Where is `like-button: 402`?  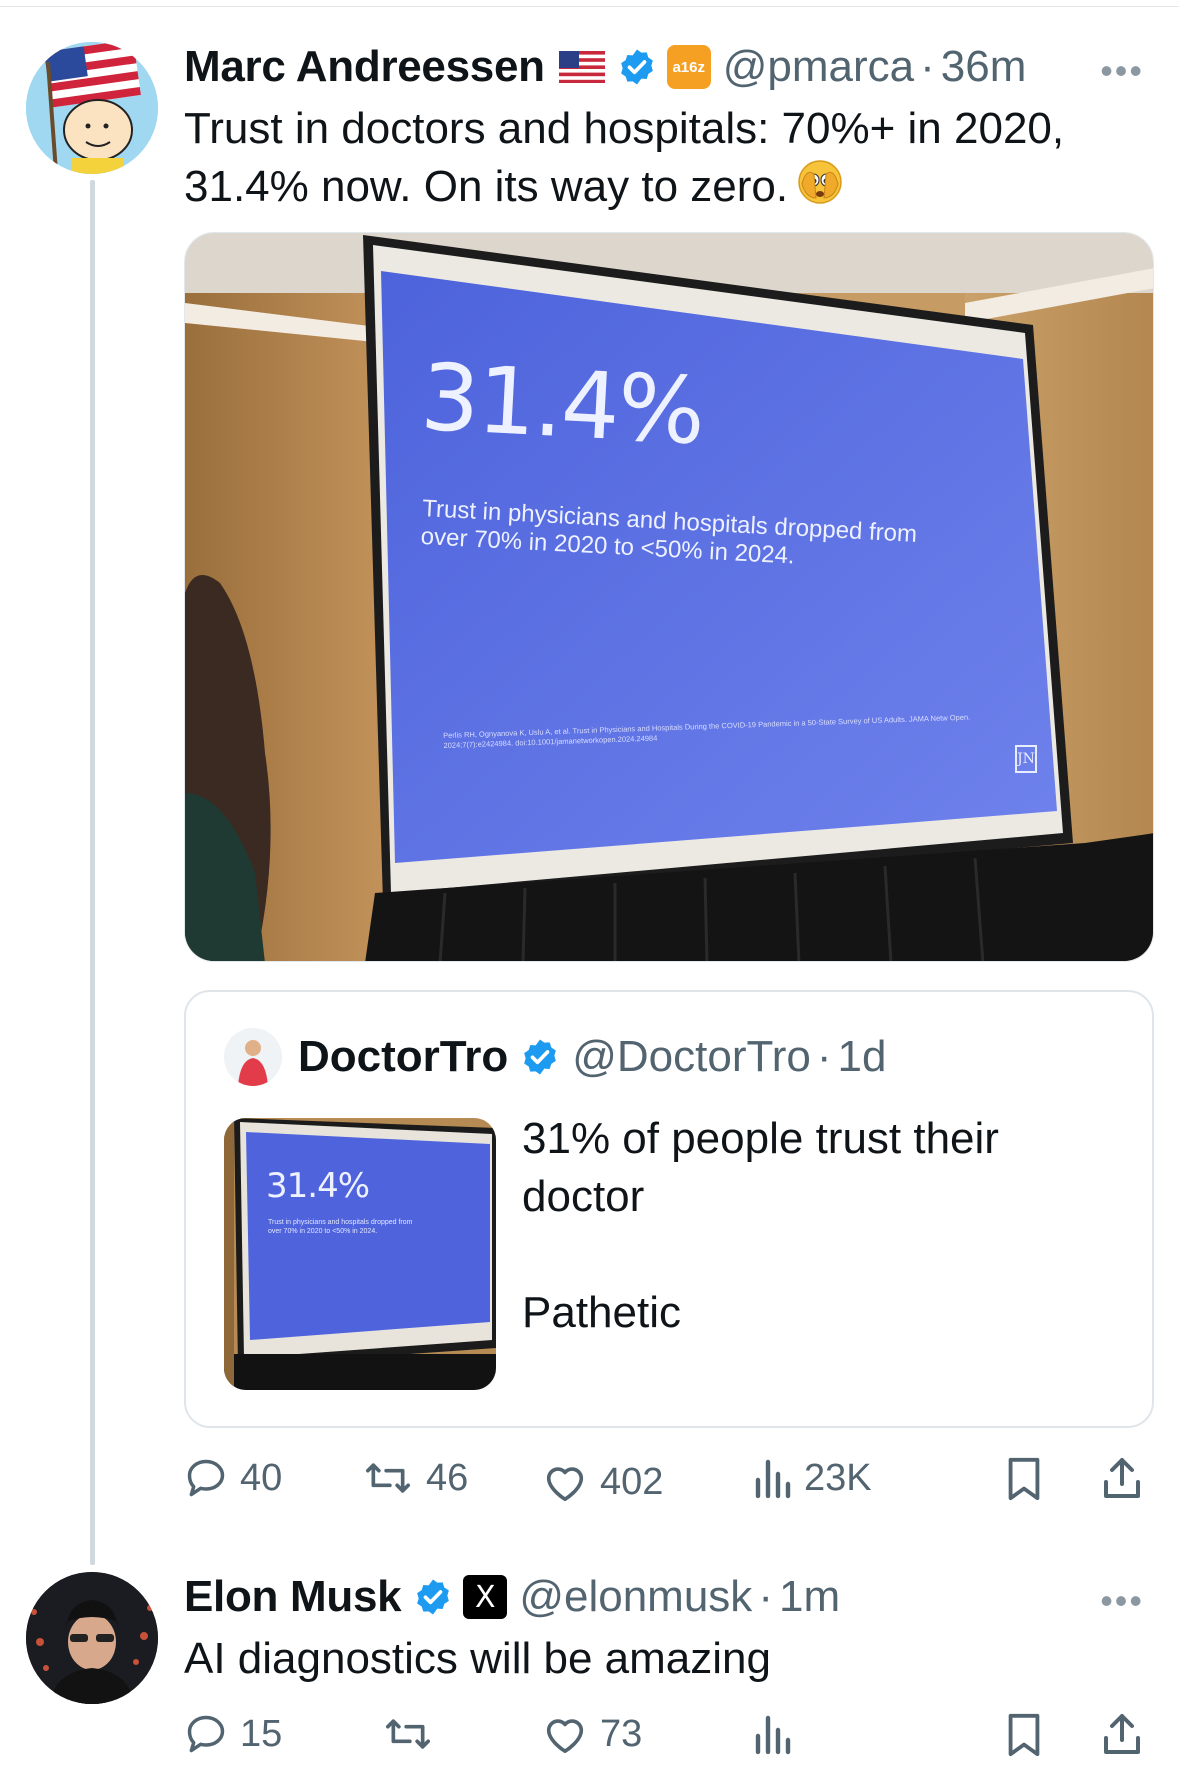
like-button: 402 is located at coordinates (602, 1482).